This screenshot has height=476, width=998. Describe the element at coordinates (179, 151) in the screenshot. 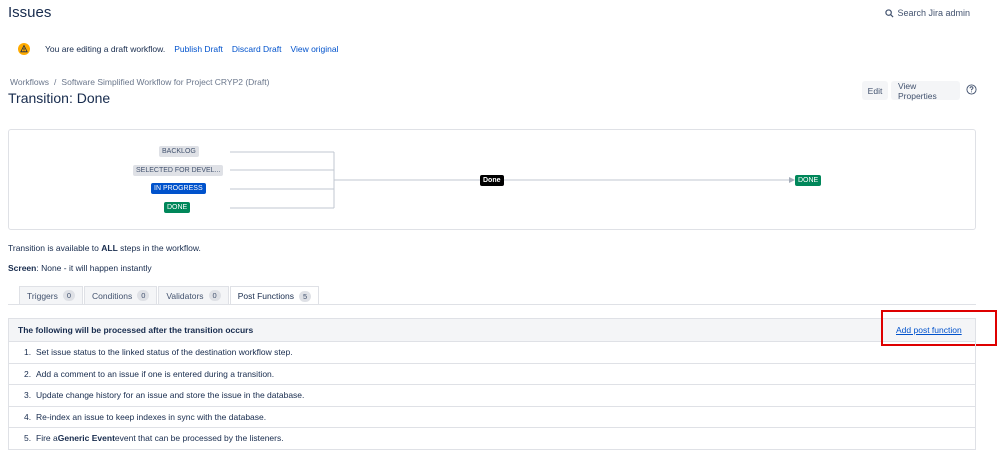

I see `status-lozenge-backlog: BACKLOG` at that location.